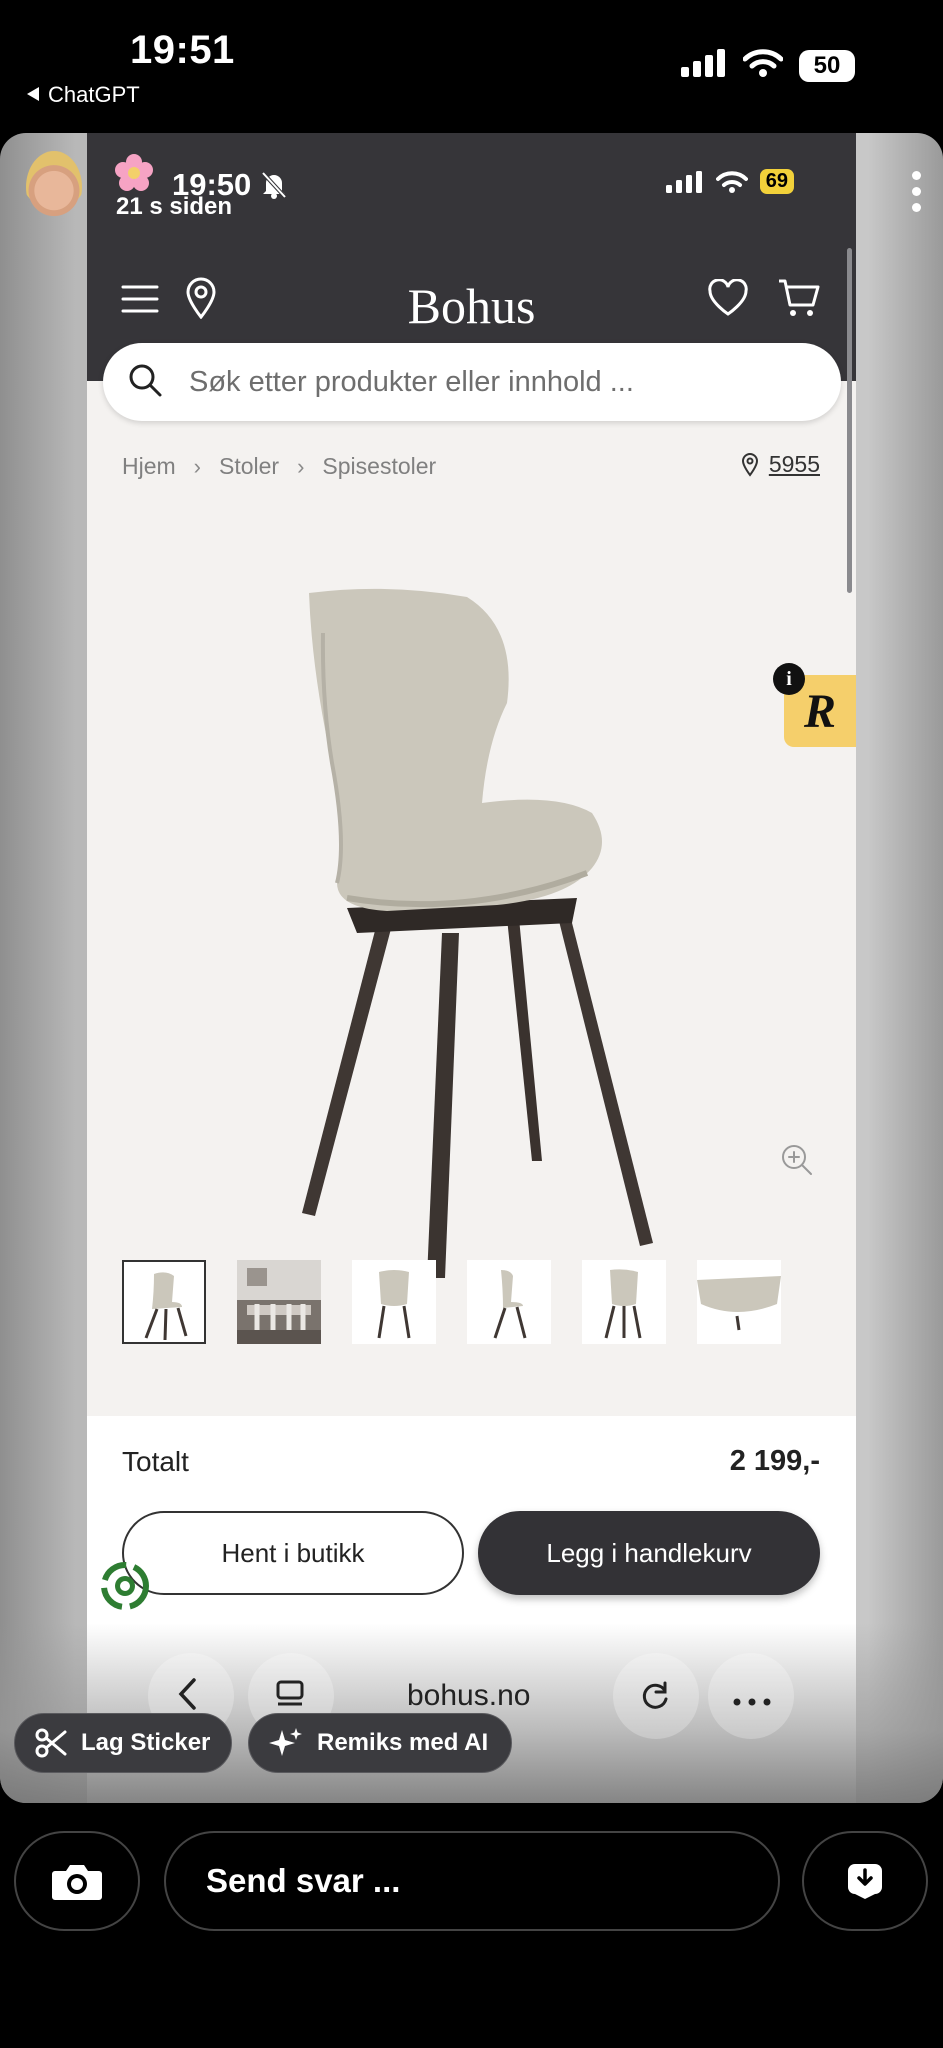 The height and width of the screenshot is (2048, 943). I want to click on status-icons: 50, so click(768, 65).